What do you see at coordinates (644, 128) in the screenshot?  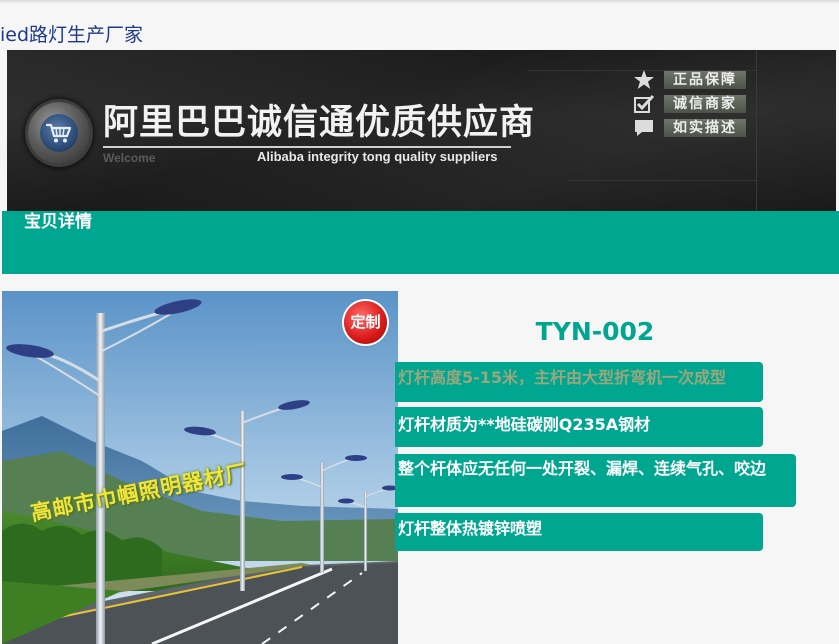 I see `speech-bubble-icon` at bounding box center [644, 128].